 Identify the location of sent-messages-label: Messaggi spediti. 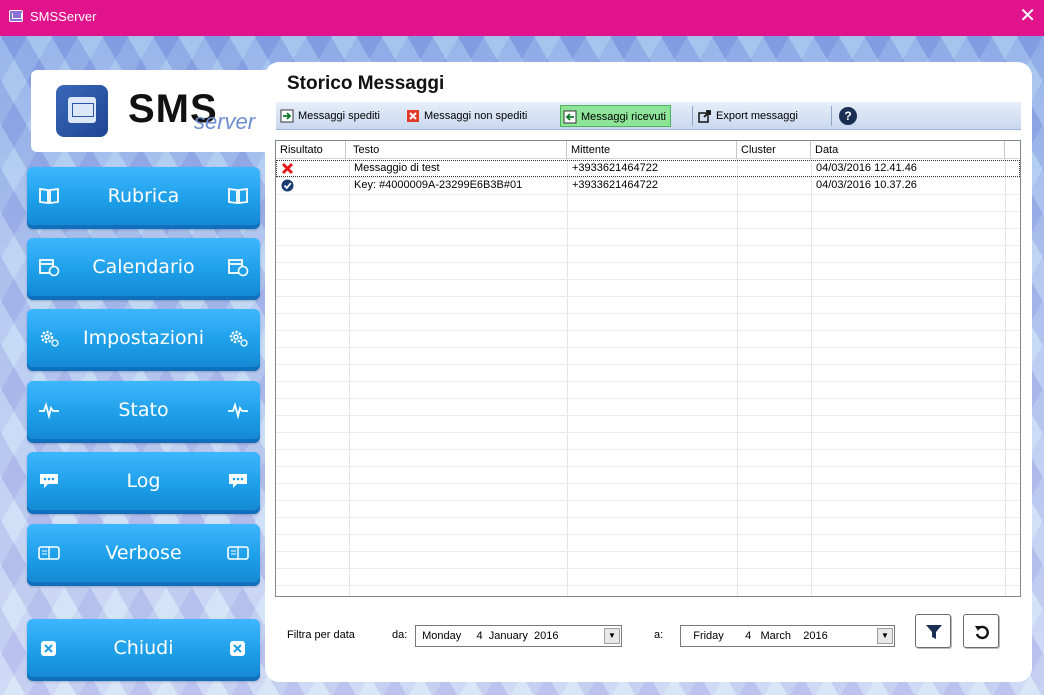
(339, 116).